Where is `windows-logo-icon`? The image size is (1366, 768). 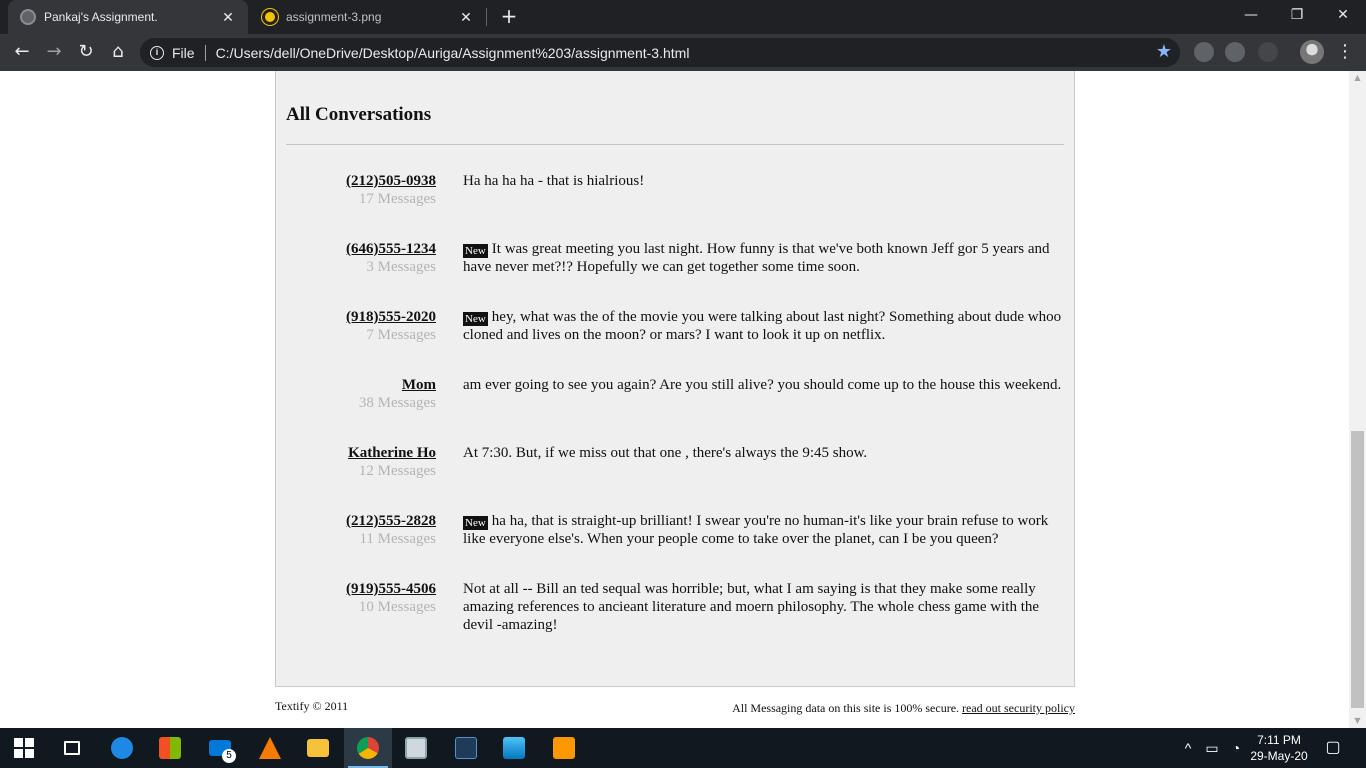 windows-logo-icon is located at coordinates (24, 748).